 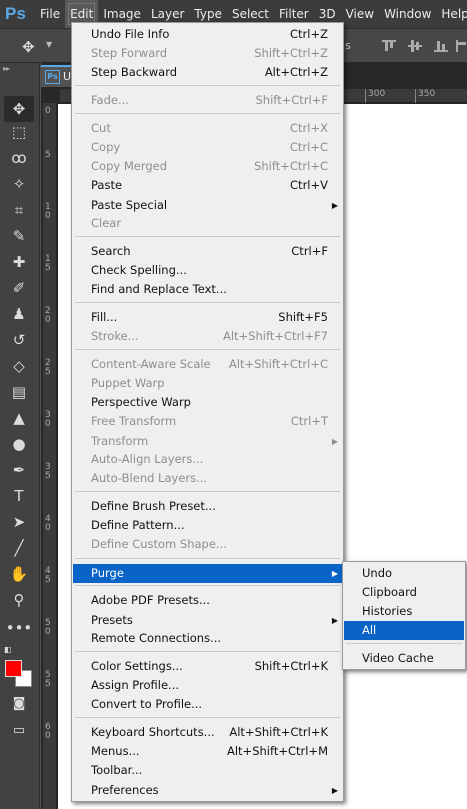 I want to click on menu-item-undo-file-info: Undo File Info Ctrl+Z, so click(x=207, y=34).